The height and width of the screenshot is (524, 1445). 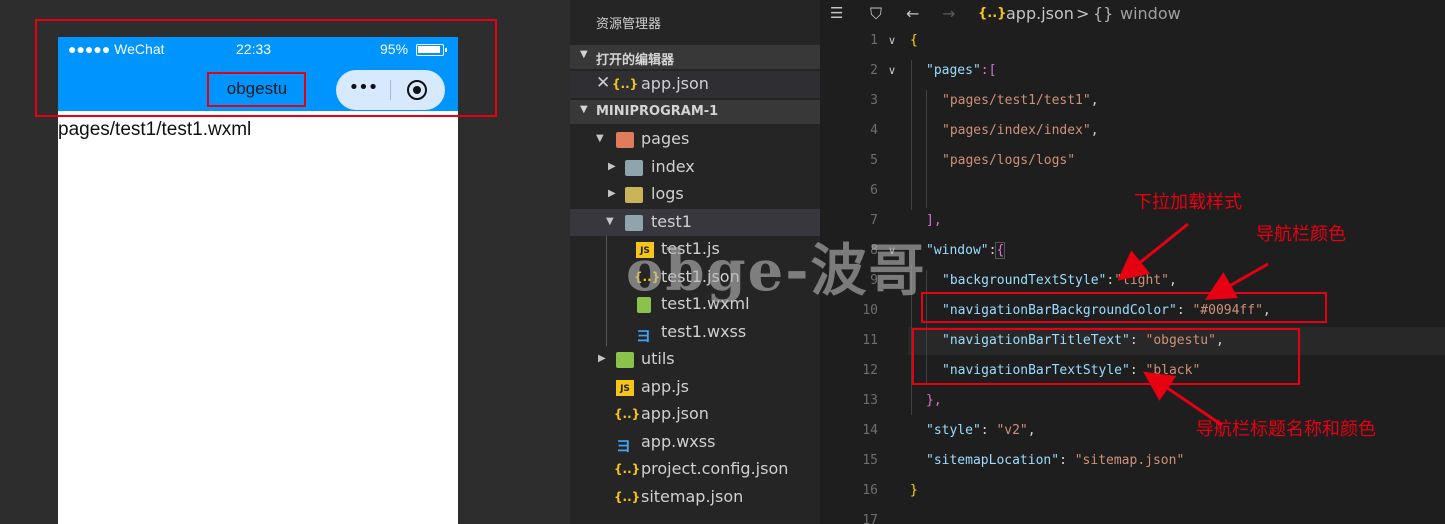 What do you see at coordinates (1193, 324) in the screenshot?
I see `annotation-arrows` at bounding box center [1193, 324].